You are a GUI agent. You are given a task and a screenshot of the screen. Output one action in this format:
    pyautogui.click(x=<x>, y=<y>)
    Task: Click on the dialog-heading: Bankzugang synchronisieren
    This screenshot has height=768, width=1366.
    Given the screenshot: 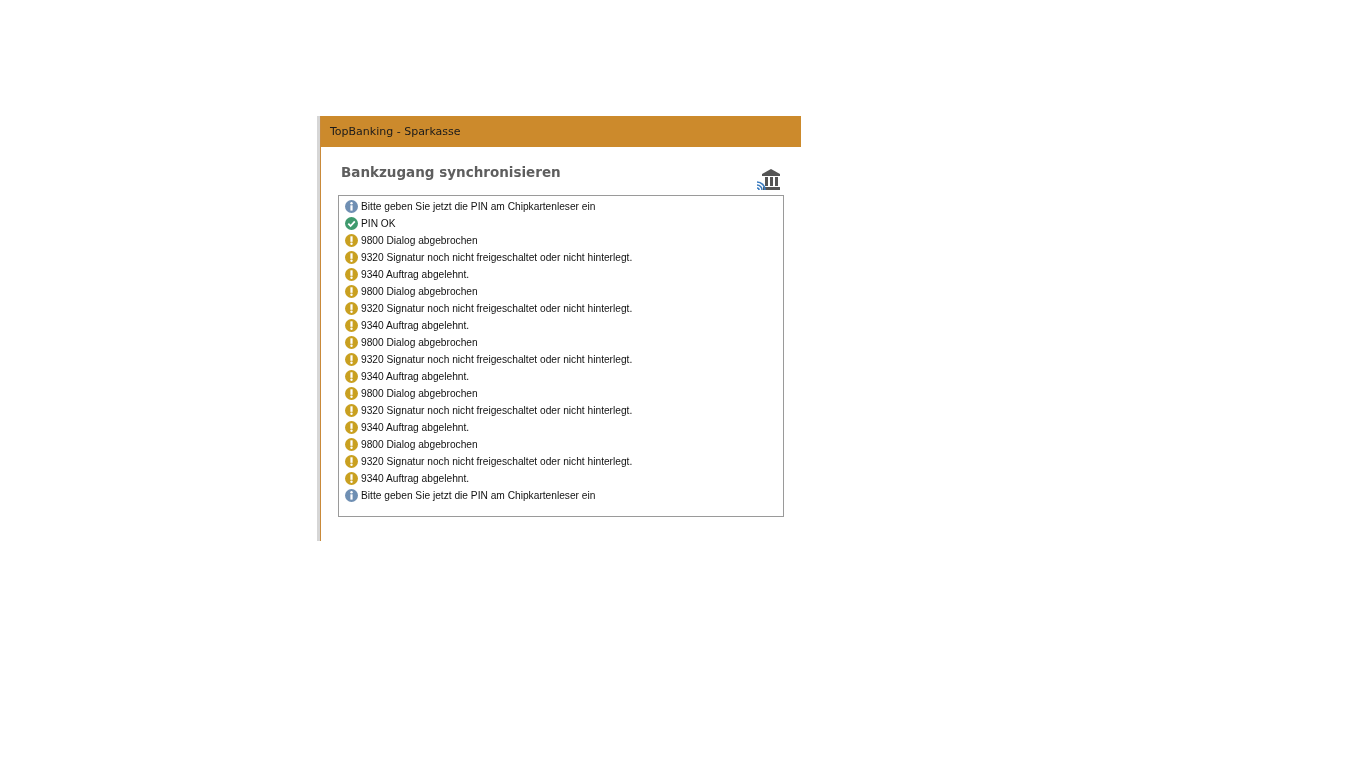 What is the action you would take?
    pyautogui.click(x=450, y=172)
    